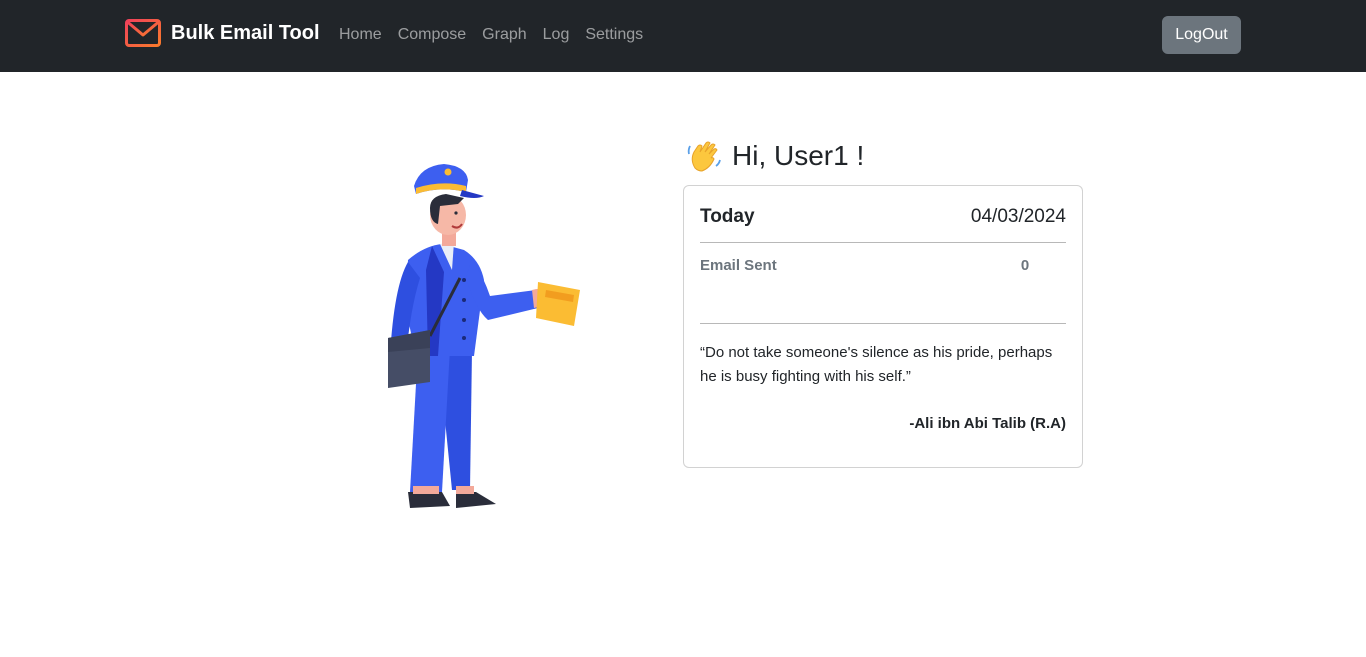  Describe the element at coordinates (245, 32) in the screenshot. I see `brand-title: Bulk Email Tool` at that location.